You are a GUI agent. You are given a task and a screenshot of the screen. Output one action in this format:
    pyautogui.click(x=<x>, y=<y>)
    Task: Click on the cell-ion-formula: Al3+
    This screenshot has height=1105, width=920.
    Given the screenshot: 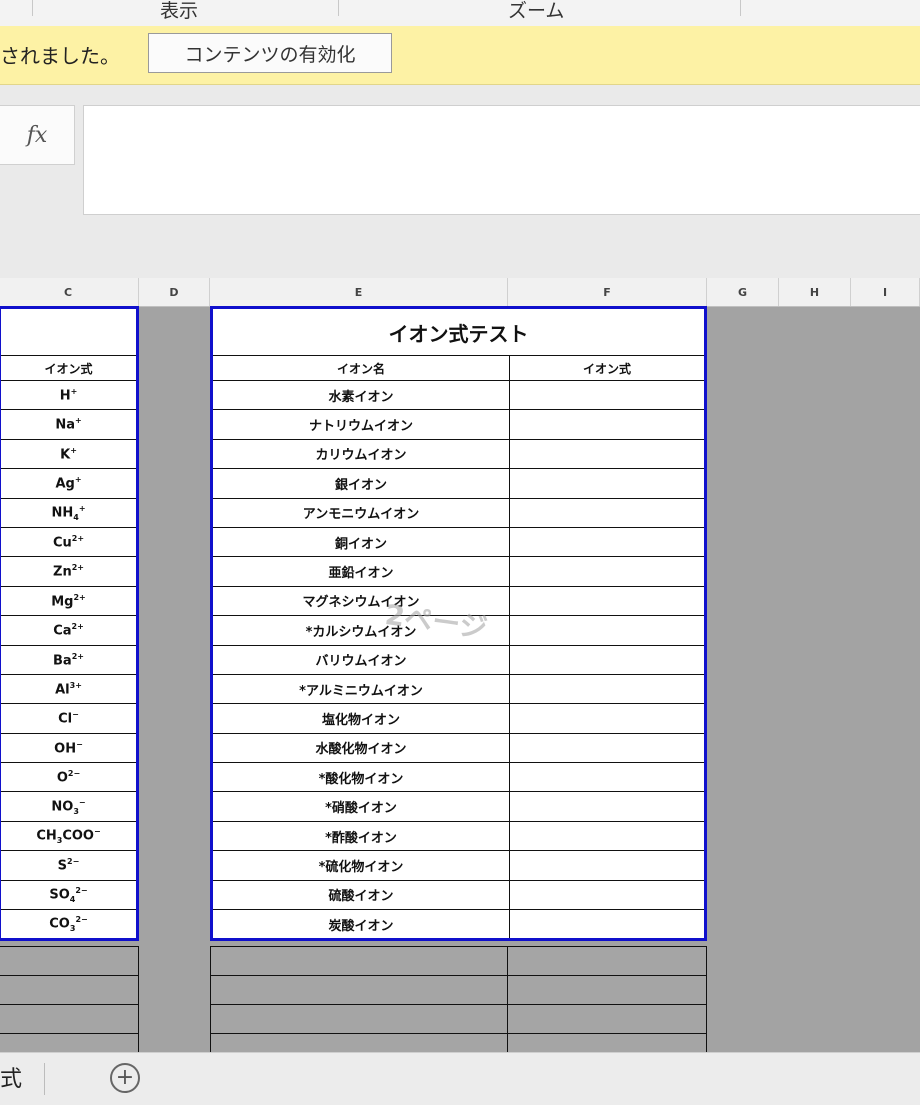 What is the action you would take?
    pyautogui.click(x=69, y=689)
    